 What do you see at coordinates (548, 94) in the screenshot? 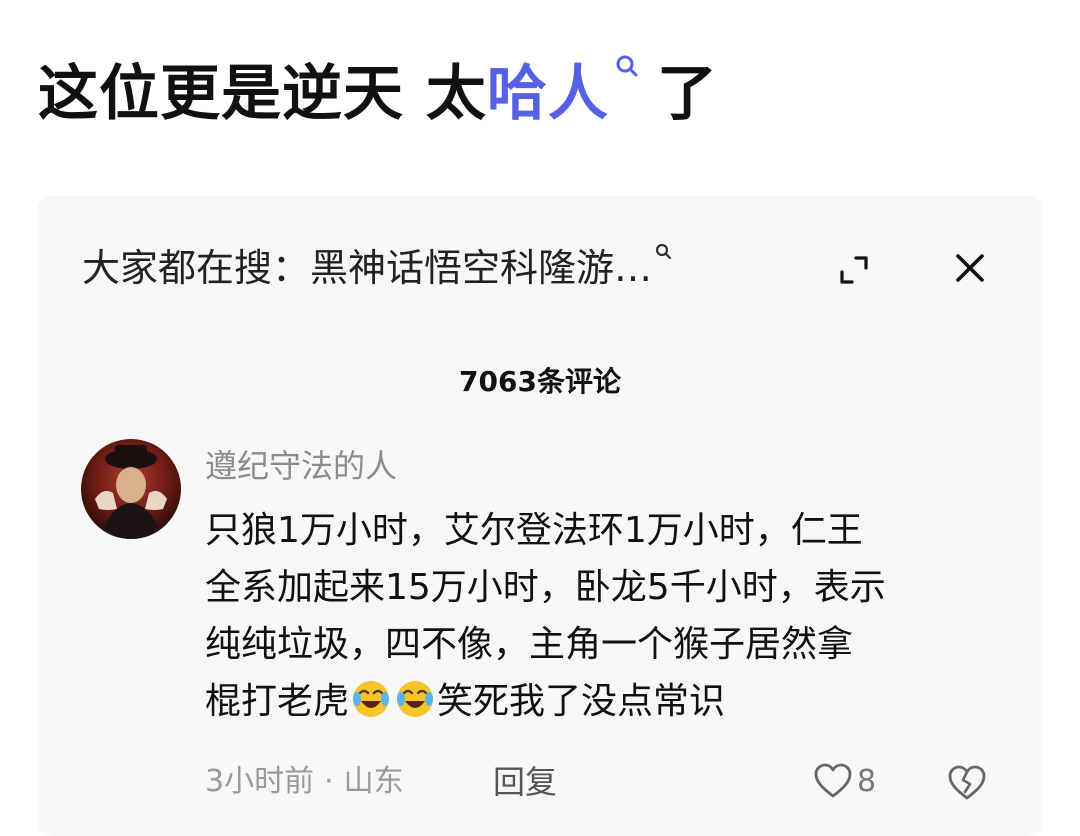
I see `post-title-keyword-link: 哈人` at bounding box center [548, 94].